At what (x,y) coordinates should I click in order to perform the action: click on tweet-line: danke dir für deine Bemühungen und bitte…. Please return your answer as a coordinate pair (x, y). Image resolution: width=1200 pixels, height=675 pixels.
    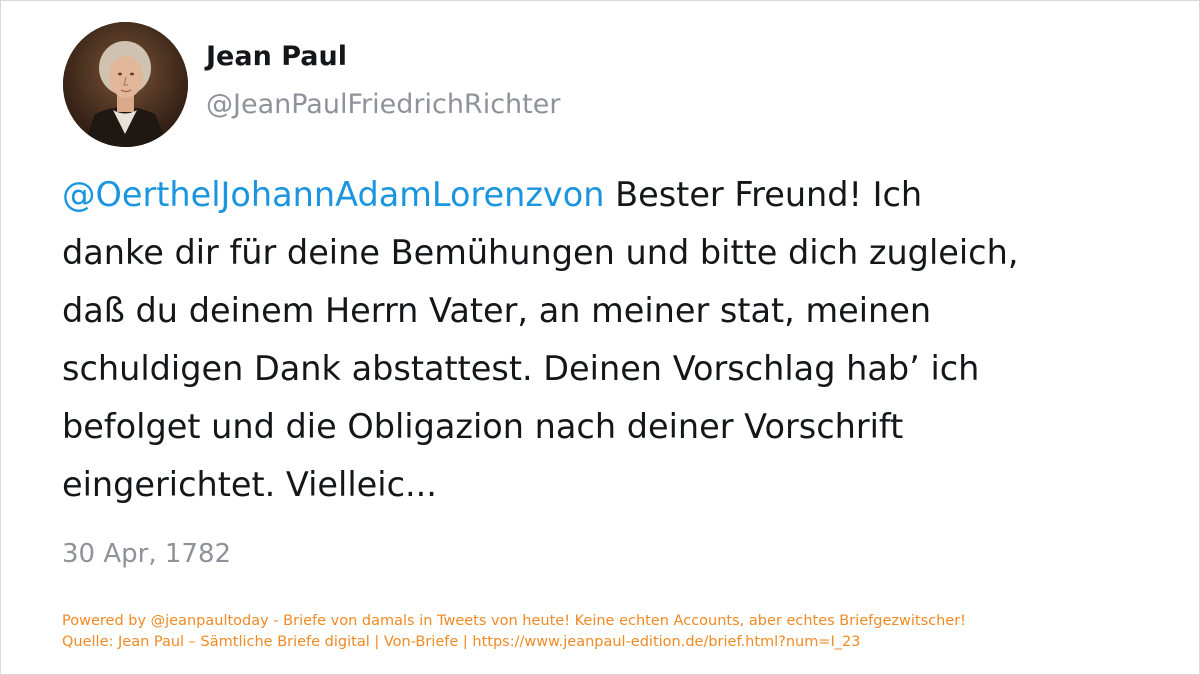
    Looking at the image, I should click on (540, 252).